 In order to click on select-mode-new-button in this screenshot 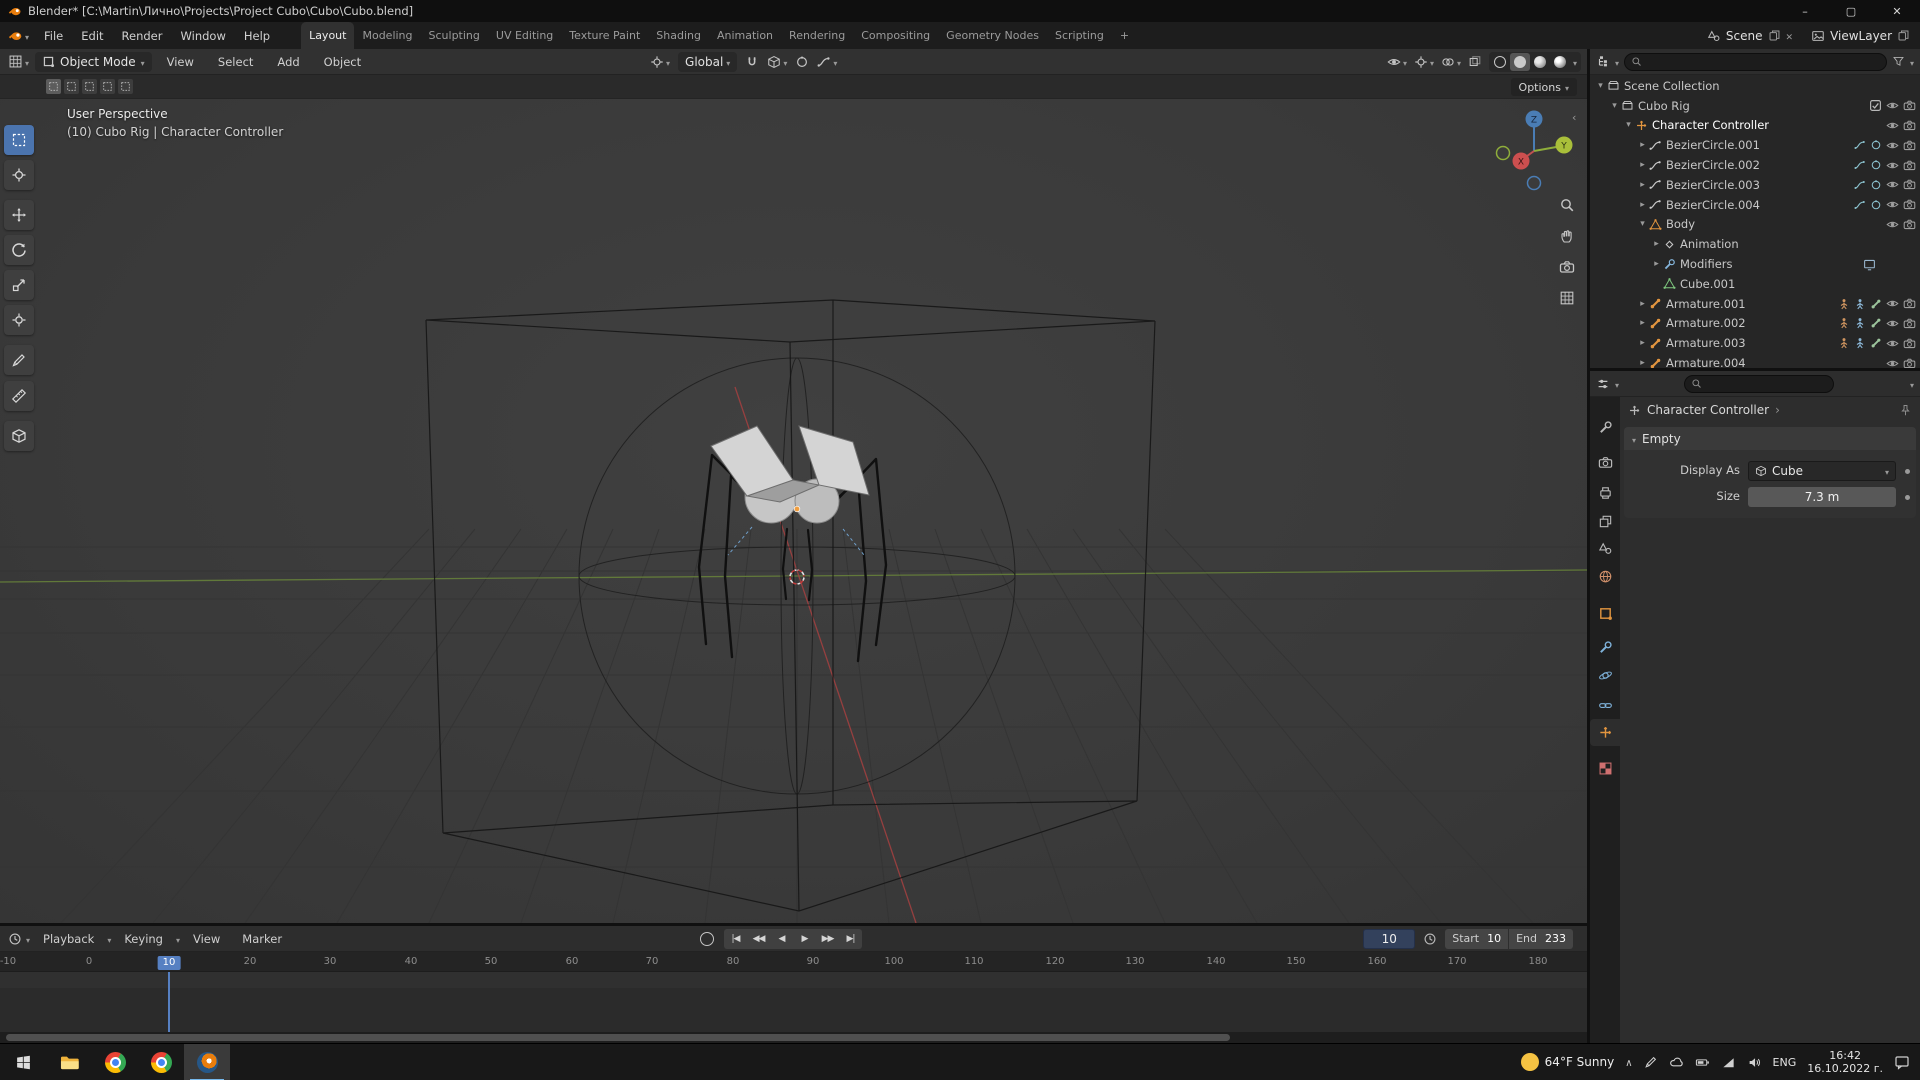, I will do `click(53, 86)`.